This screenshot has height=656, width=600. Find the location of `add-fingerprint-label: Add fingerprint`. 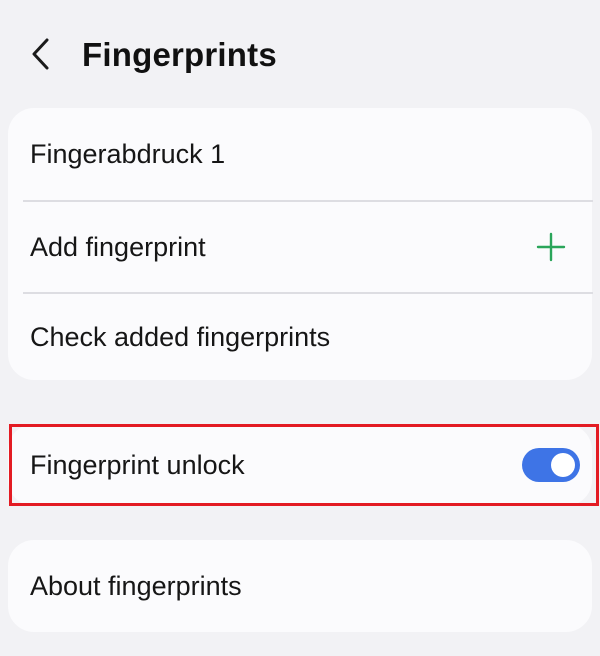

add-fingerprint-label: Add fingerprint is located at coordinates (118, 246).